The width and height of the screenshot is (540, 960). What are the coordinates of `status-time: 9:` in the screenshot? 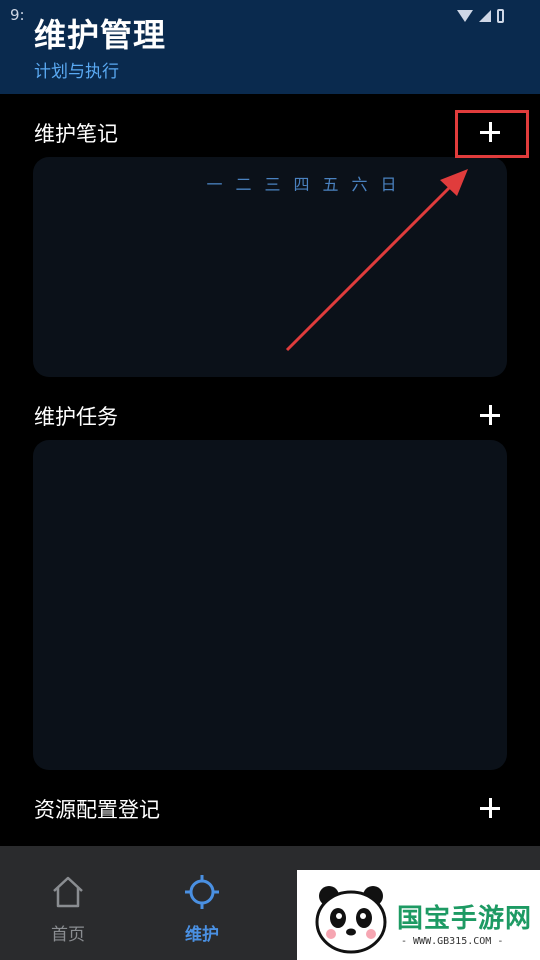 It's located at (17, 15).